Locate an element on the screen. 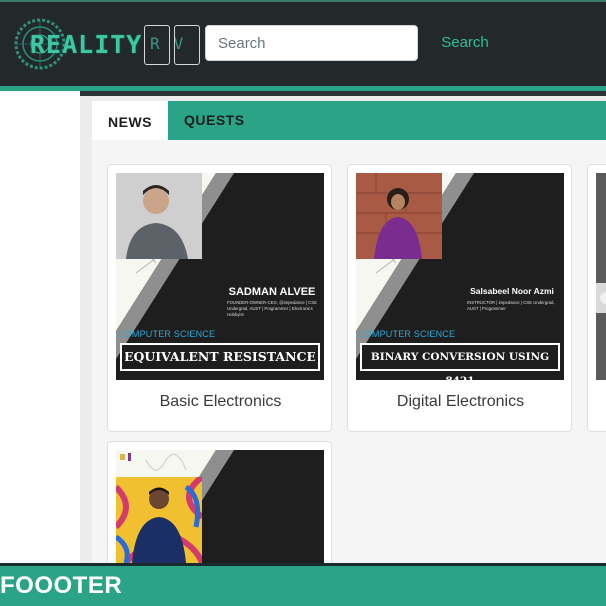  brand-logo-text: REALITY is located at coordinates (86, 44).